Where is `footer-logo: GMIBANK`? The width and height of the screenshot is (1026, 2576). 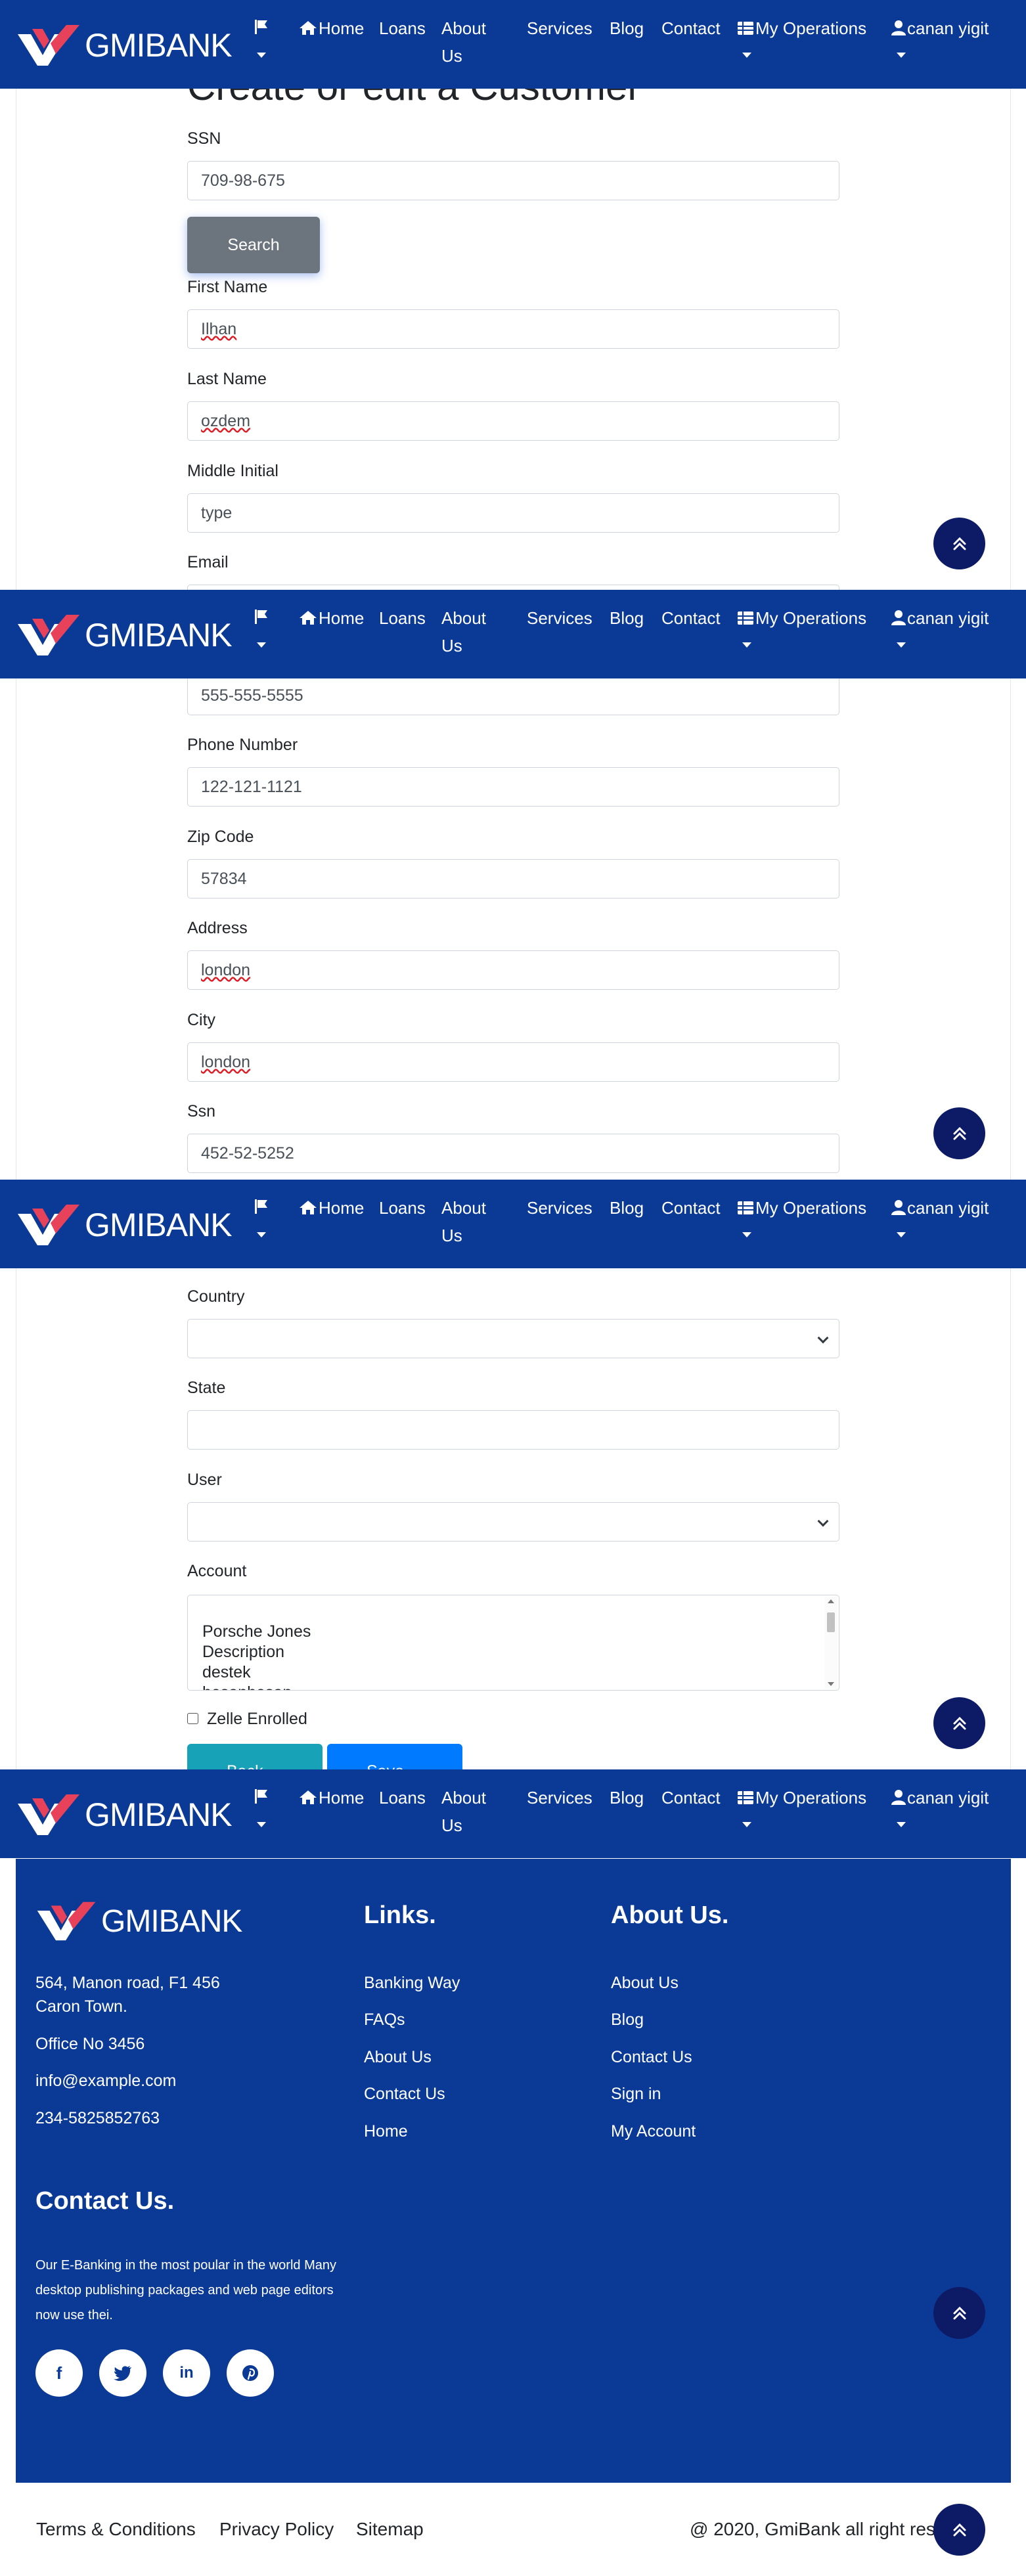
footer-logo: GMIBANK is located at coordinates (138, 1921).